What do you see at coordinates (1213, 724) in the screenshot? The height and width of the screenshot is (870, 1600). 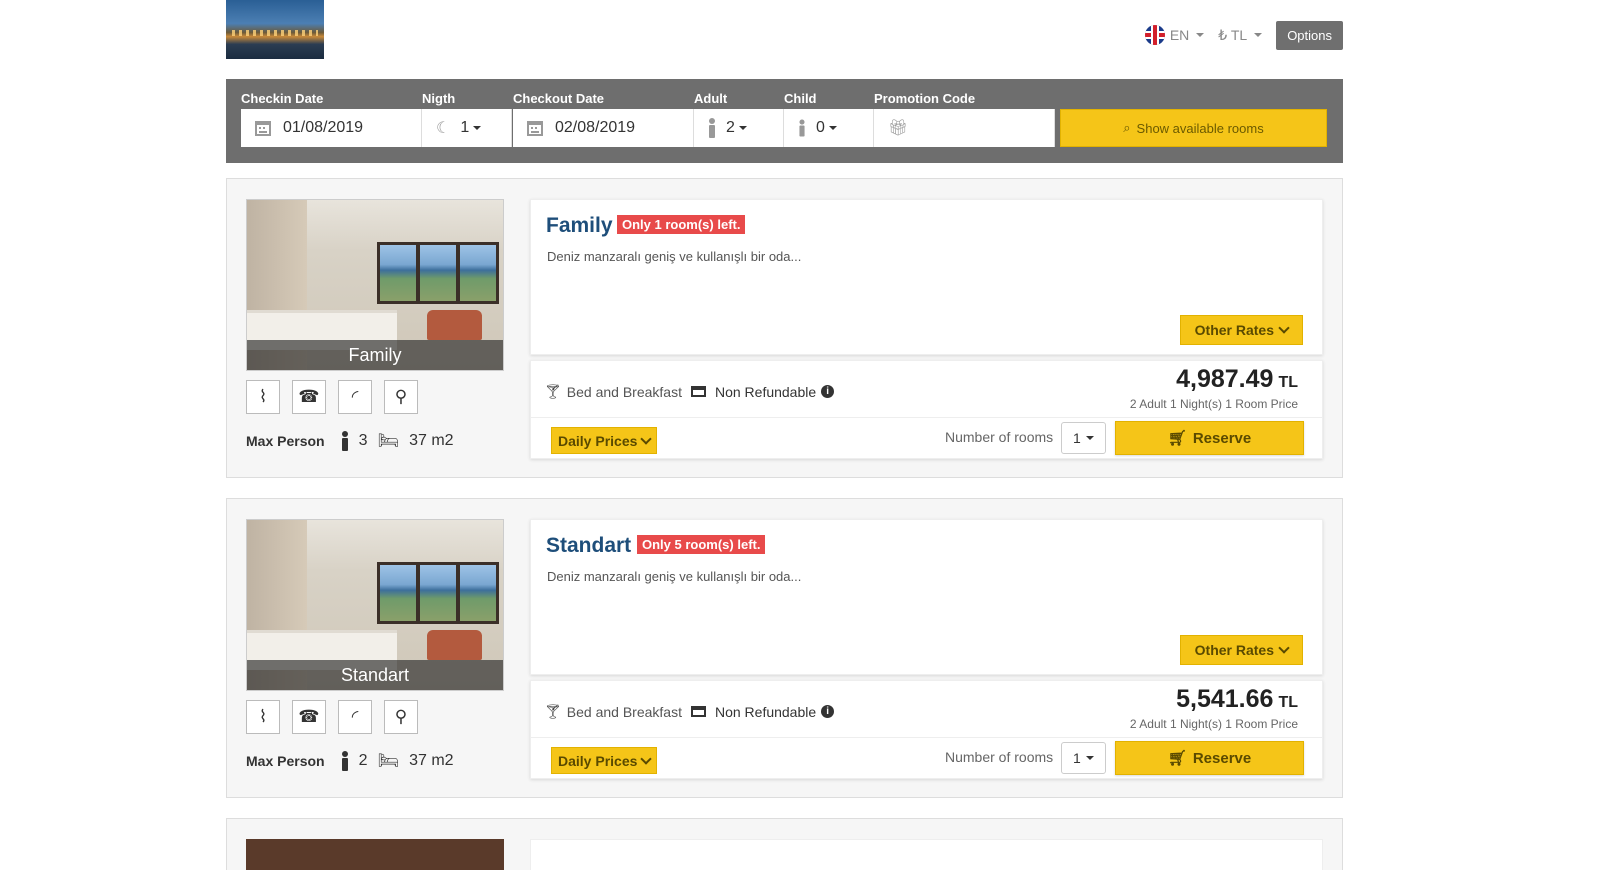 I see `price-note: 2 Adult 1 Night(s) 1 Room Price` at bounding box center [1213, 724].